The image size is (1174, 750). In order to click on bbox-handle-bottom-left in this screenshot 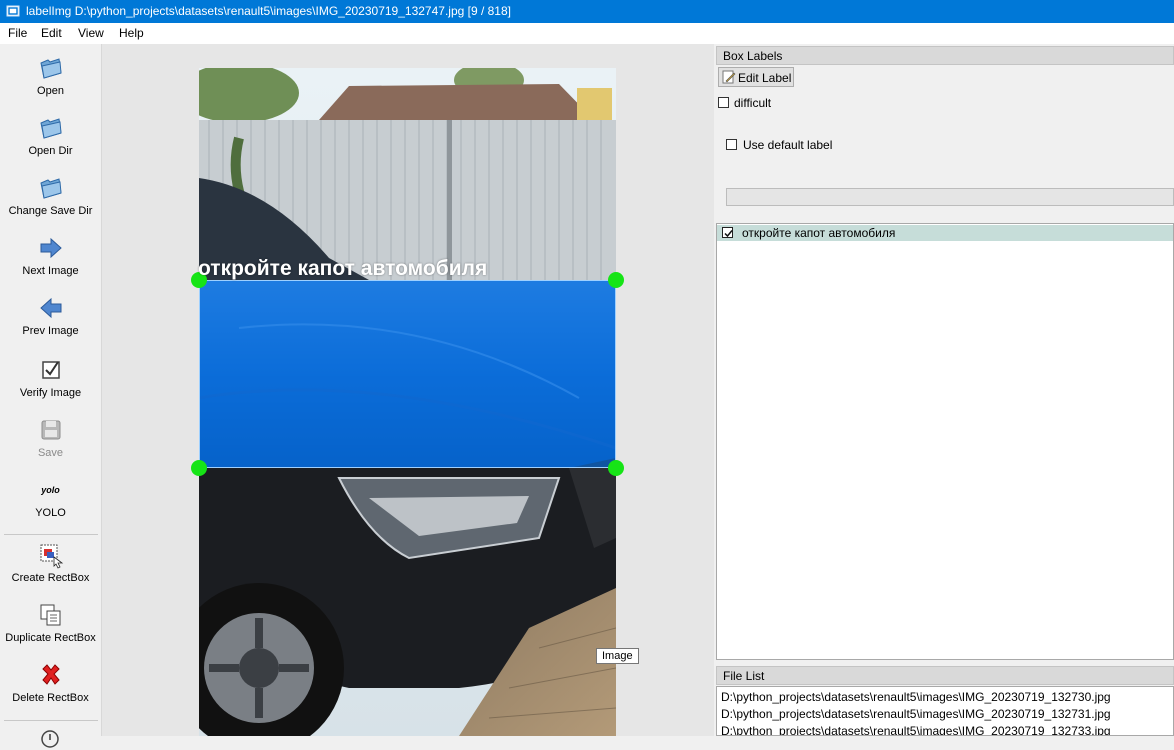, I will do `click(199, 468)`.